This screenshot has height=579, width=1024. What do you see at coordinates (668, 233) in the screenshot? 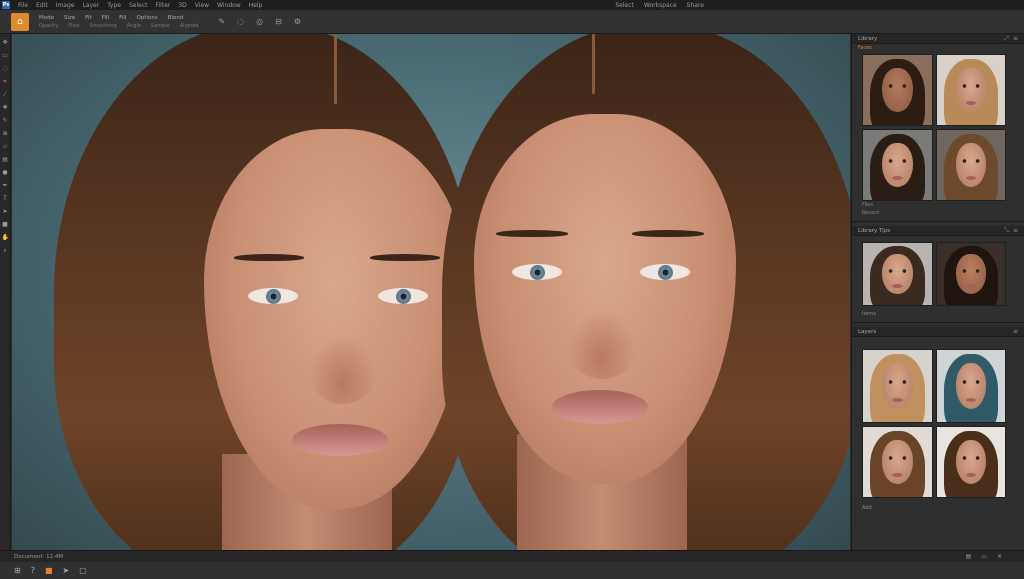
I see `right-portrait-brow-right` at bounding box center [668, 233].